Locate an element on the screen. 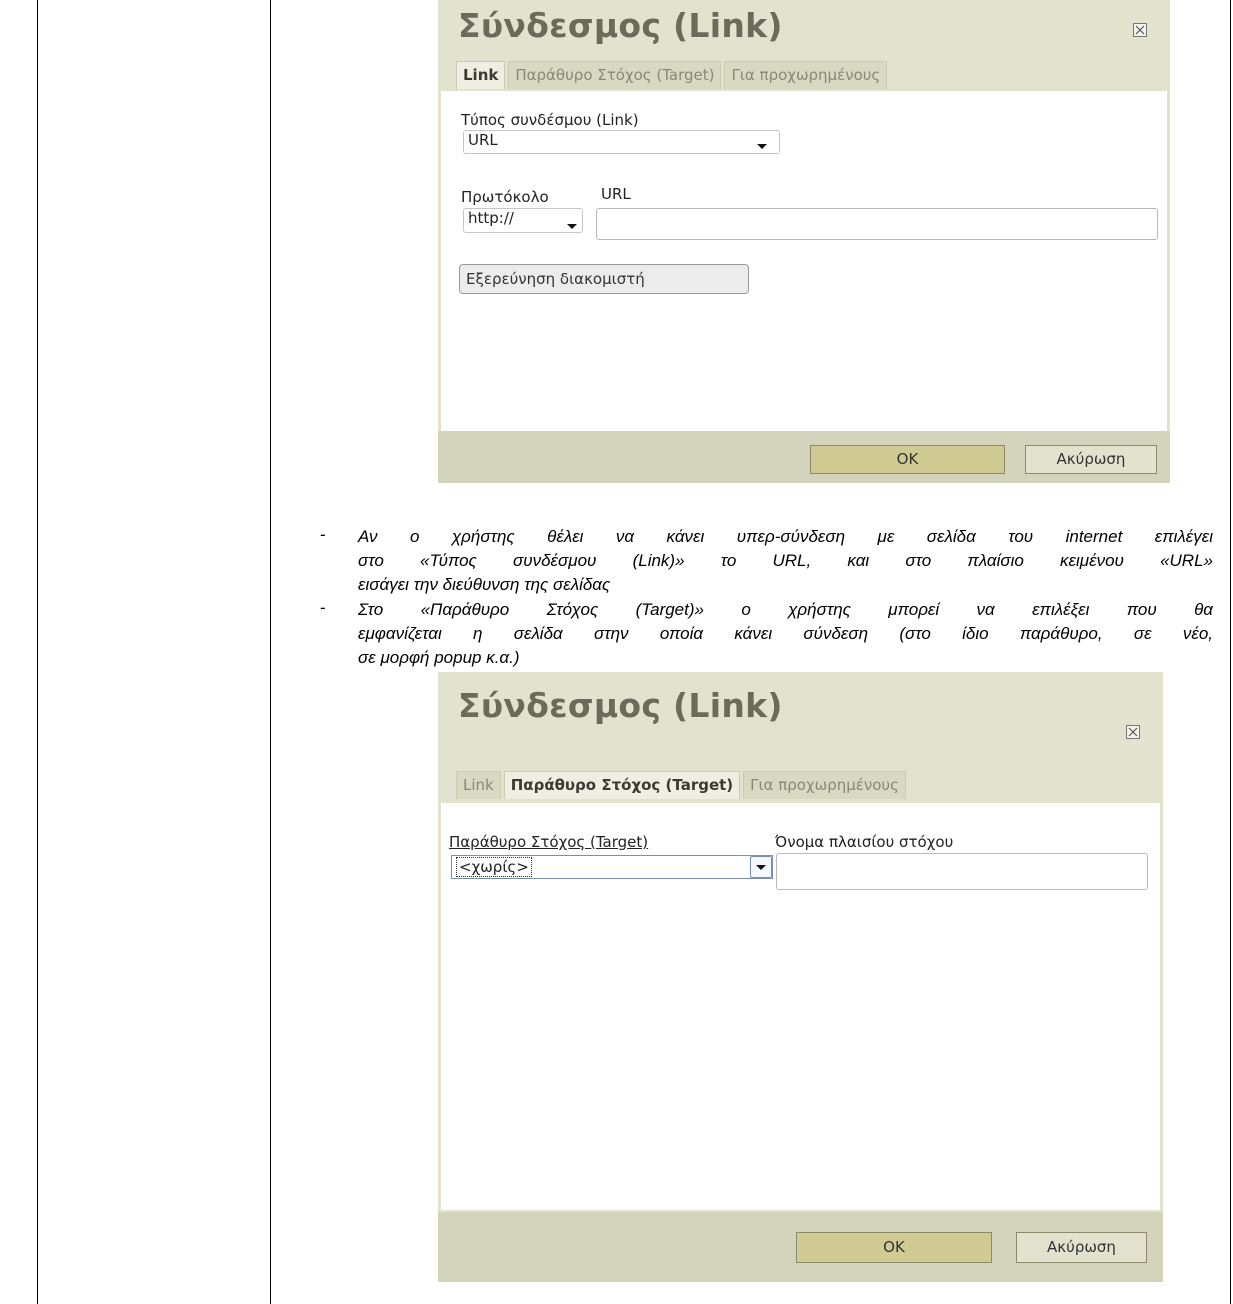  frame-name-input is located at coordinates (962, 871).